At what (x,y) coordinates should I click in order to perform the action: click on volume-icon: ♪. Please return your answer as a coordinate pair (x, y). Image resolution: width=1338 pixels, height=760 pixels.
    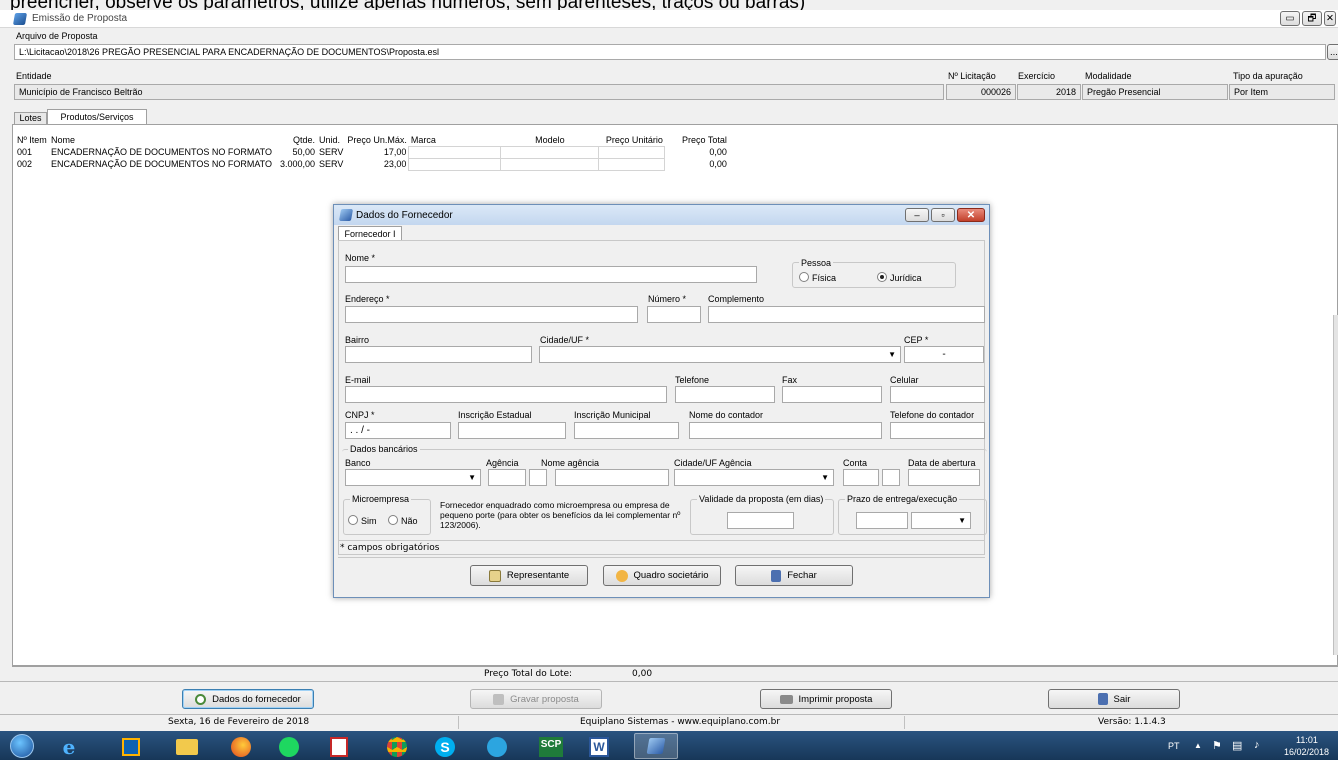
    Looking at the image, I should click on (1257, 745).